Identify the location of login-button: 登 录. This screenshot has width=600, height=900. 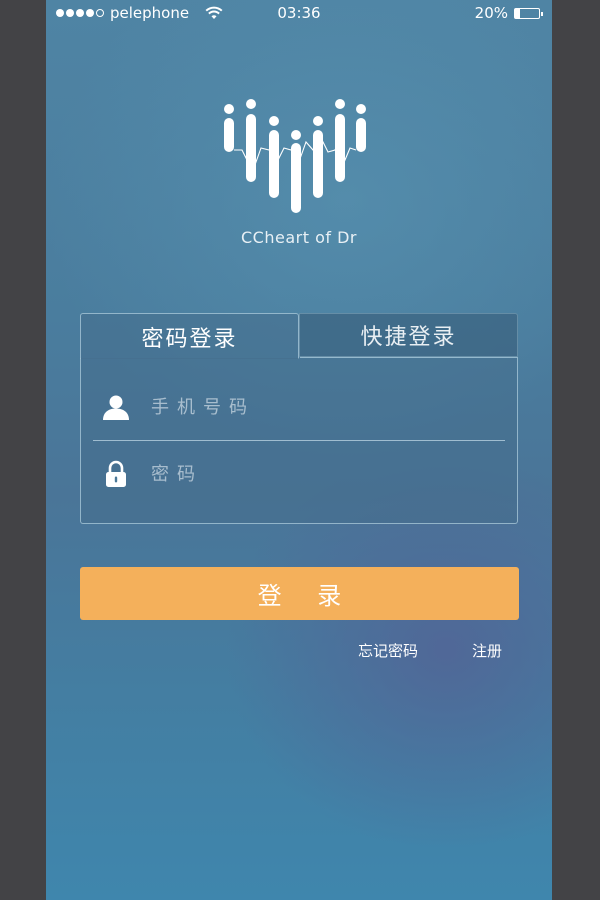
(299, 593).